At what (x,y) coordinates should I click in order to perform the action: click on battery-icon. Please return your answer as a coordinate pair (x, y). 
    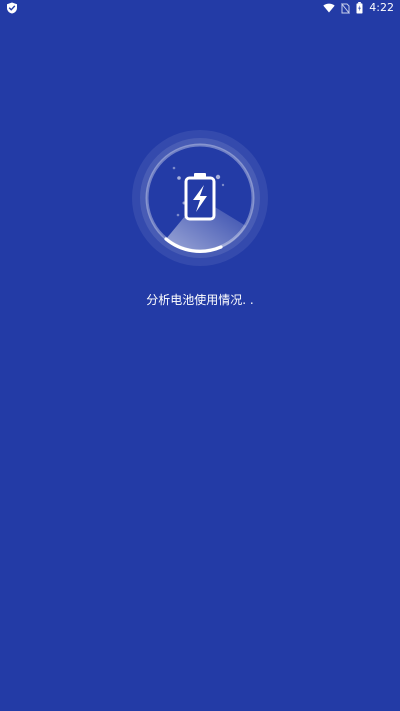
    Looking at the image, I should click on (359, 8).